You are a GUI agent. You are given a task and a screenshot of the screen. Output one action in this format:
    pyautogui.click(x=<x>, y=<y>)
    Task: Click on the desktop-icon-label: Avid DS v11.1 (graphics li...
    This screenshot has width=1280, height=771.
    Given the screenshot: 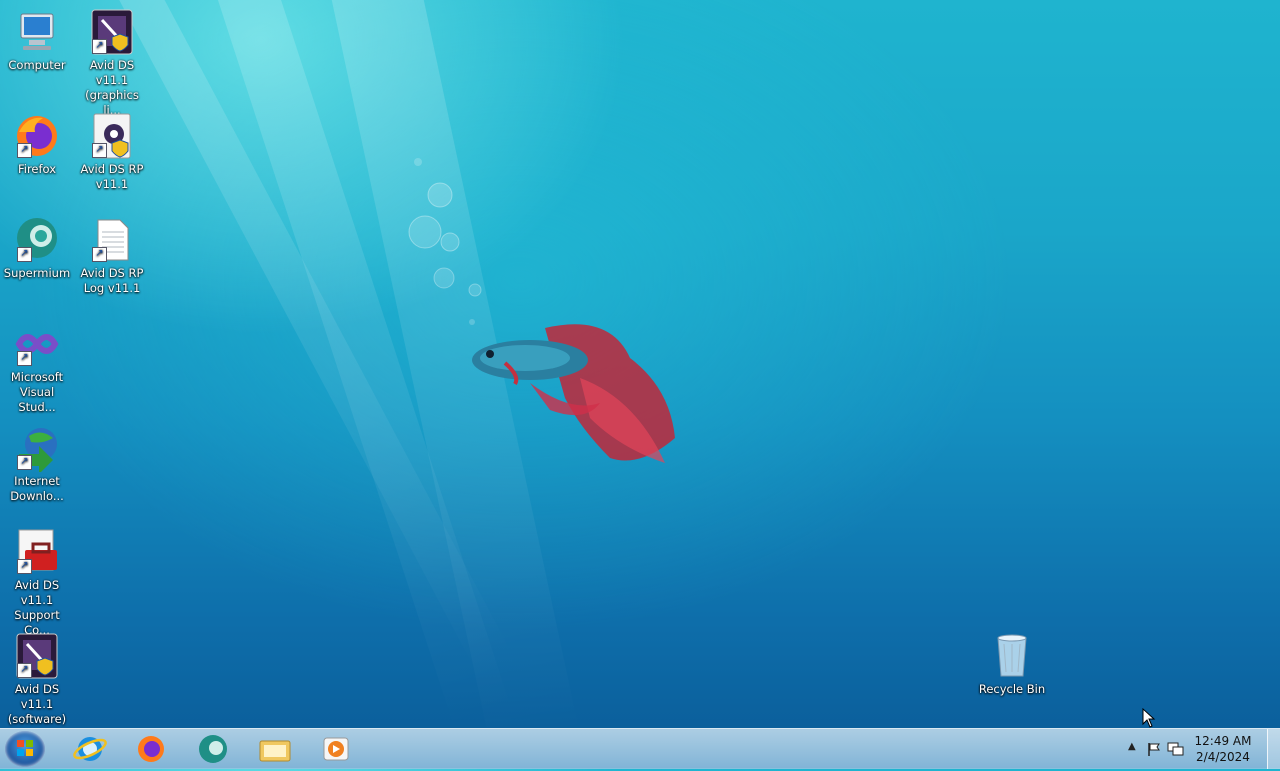 What is the action you would take?
    pyautogui.click(x=112, y=87)
    